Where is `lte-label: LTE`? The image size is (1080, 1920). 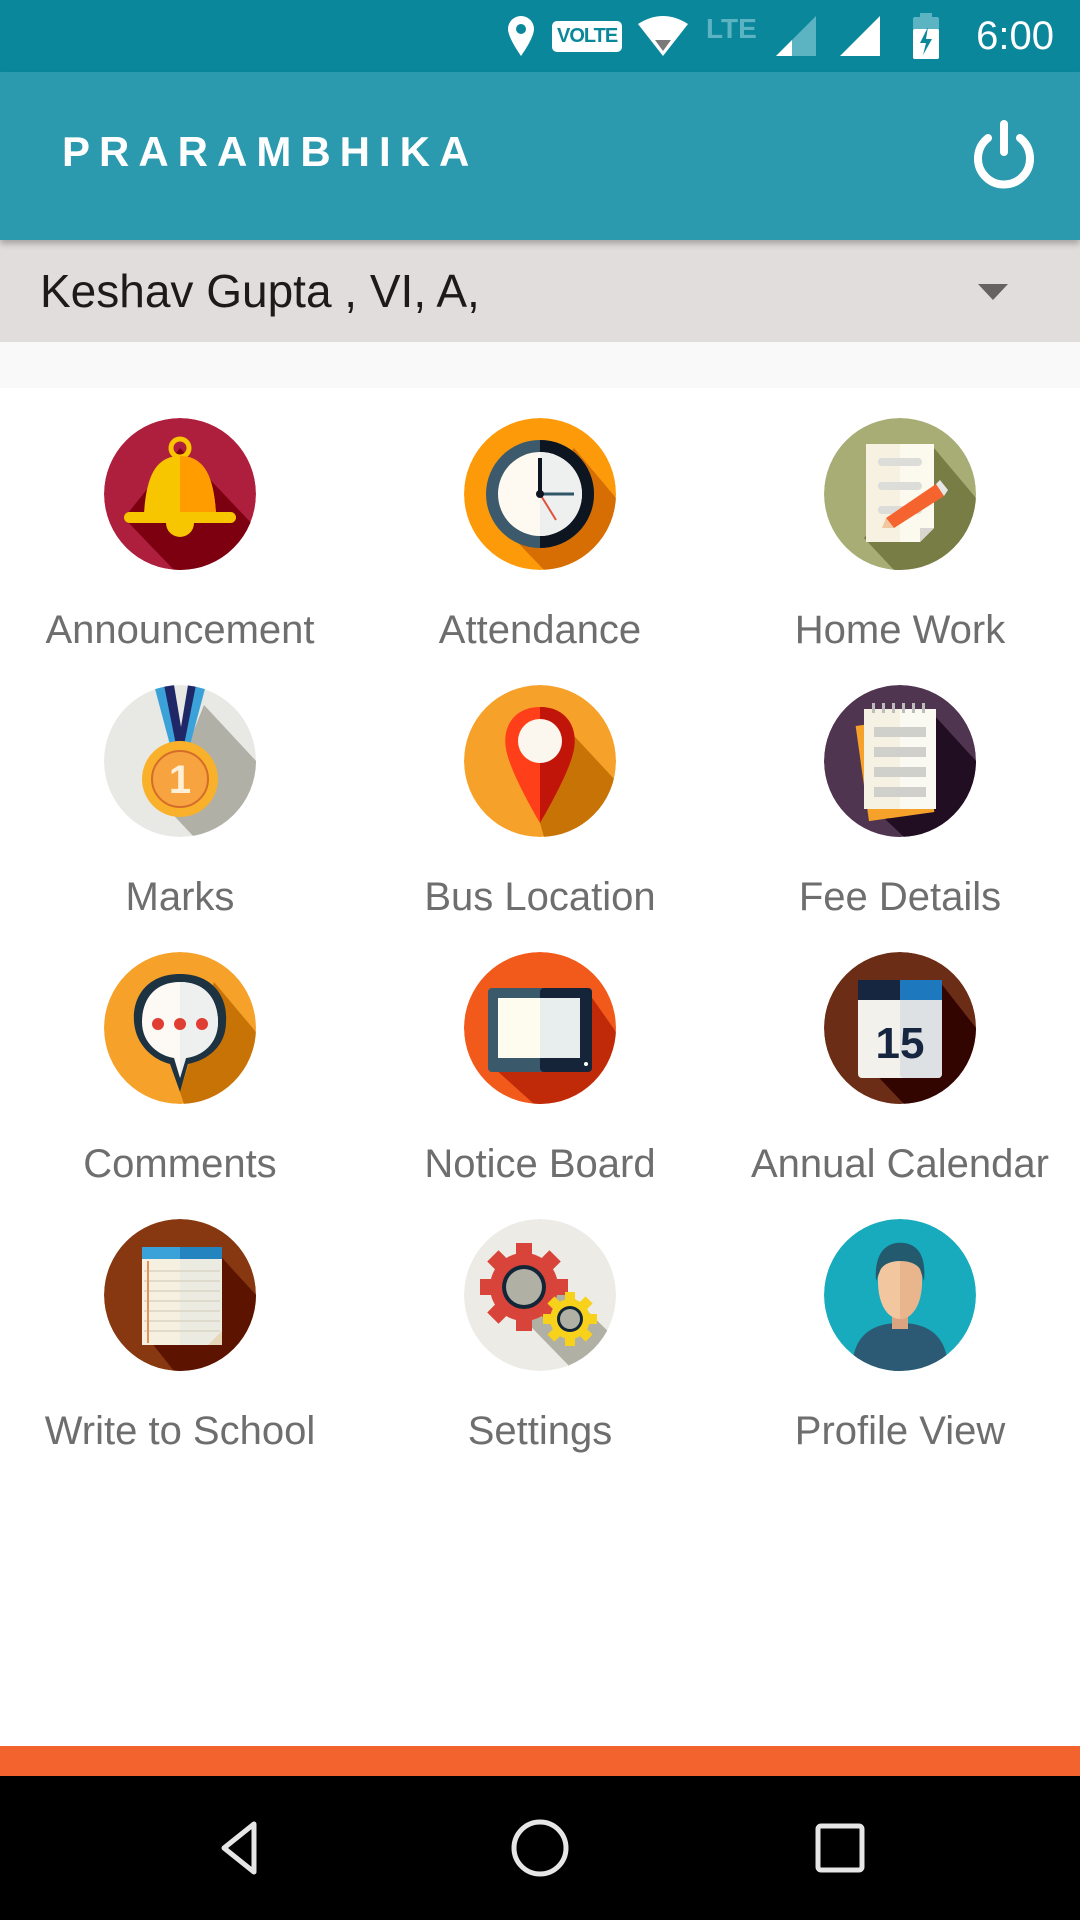
lte-label: LTE is located at coordinates (731, 28).